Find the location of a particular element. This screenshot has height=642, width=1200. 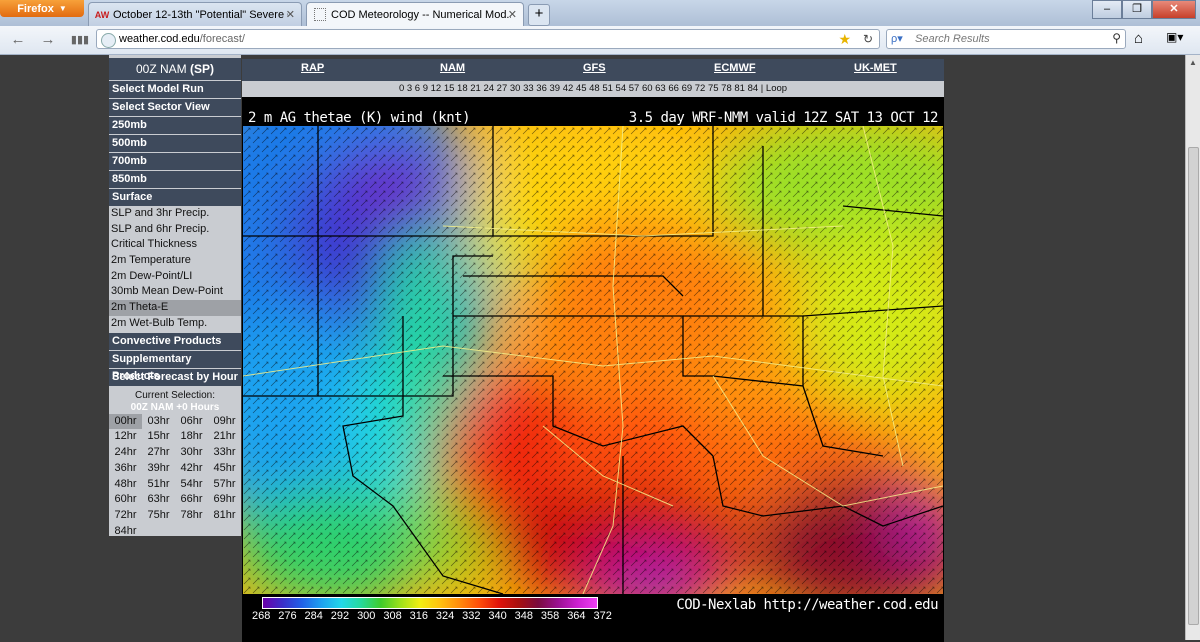

tab-cod-meteorology: COD Meteorology -- Numerical Mod... ✕ is located at coordinates (415, 14).